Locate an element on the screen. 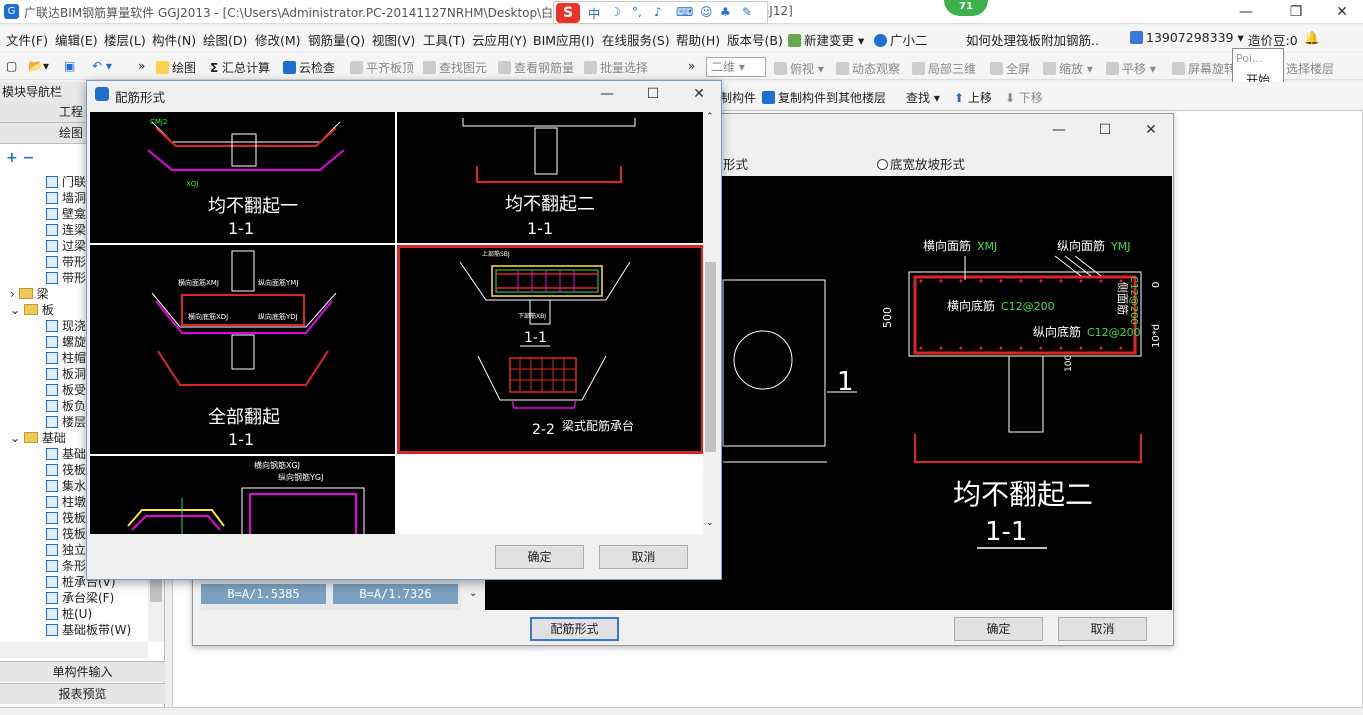 This screenshot has width=1363, height=715. open-folder-icon: 📂▾ is located at coordinates (38, 66).